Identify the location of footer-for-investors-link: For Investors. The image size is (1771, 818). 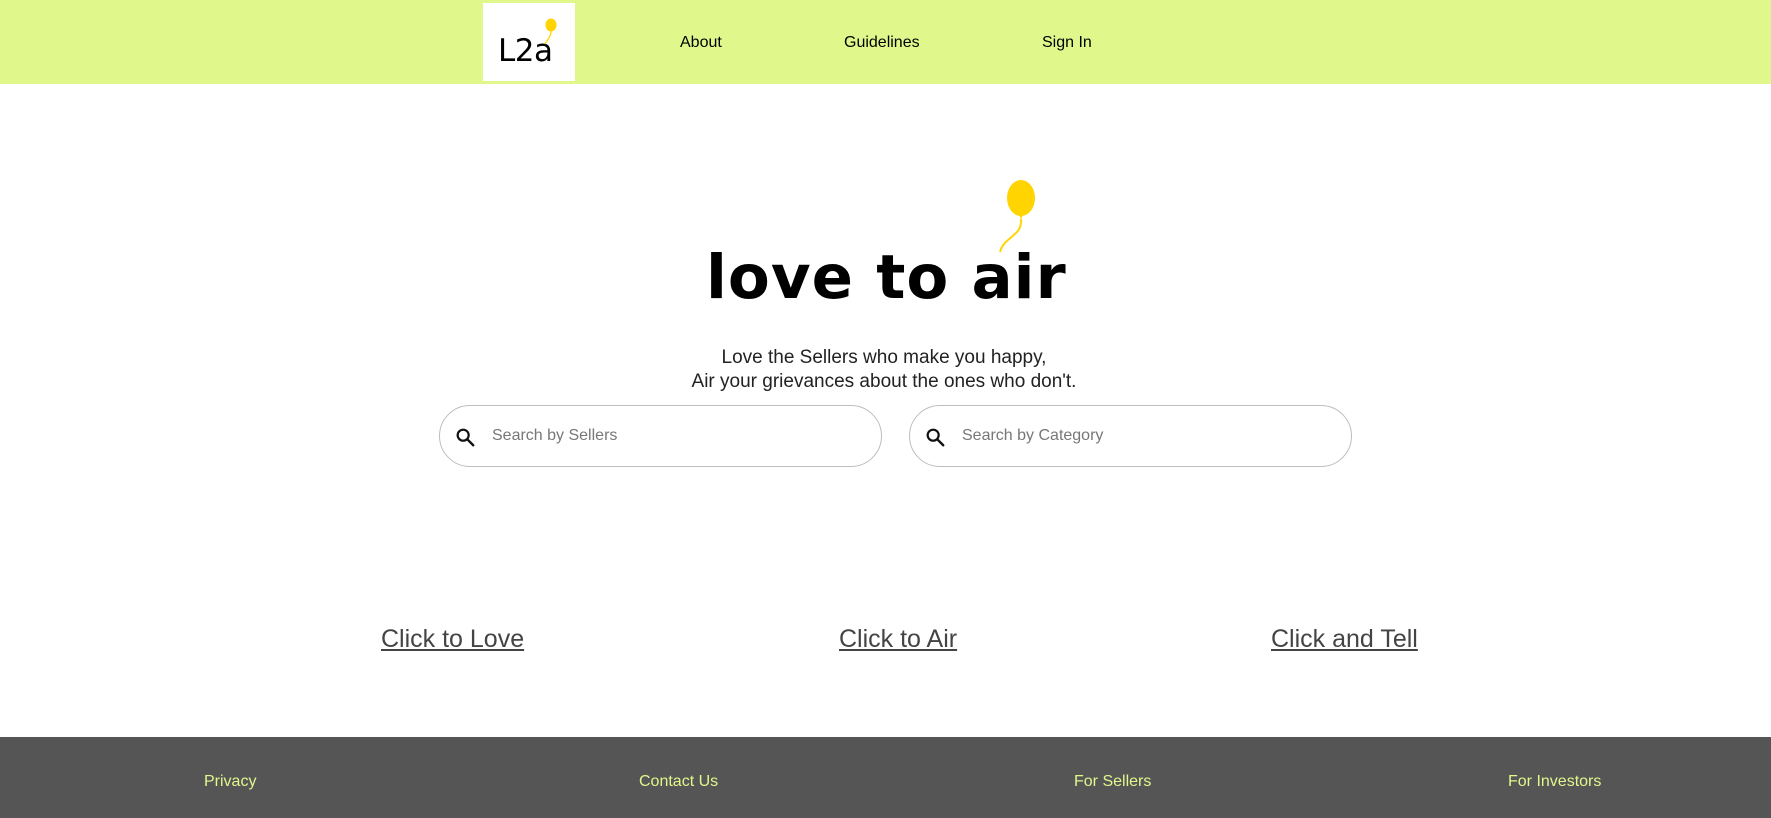
(1554, 782).